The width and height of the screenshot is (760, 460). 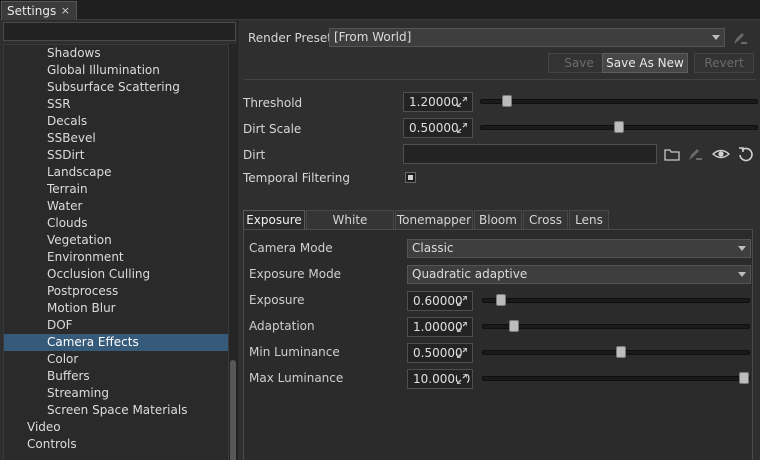 I want to click on tab-cross: Cross, so click(x=545, y=220).